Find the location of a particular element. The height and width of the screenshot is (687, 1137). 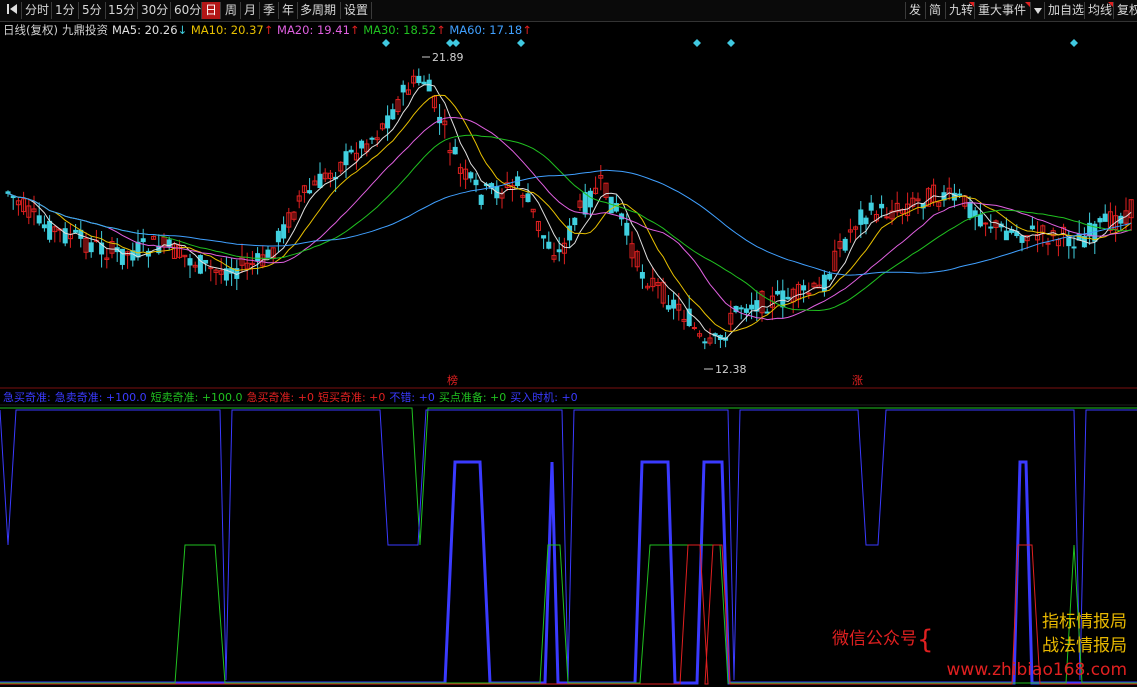

signal-diamonds is located at coordinates (730, 43).